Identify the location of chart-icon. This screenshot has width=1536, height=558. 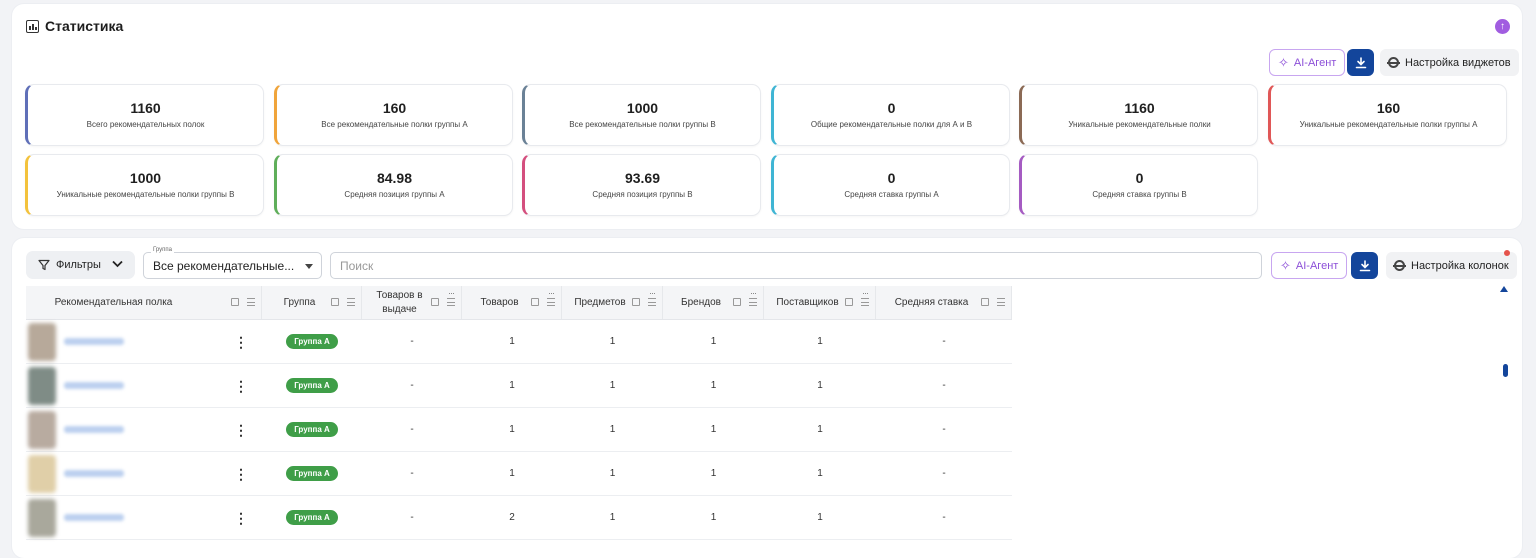
(32, 26).